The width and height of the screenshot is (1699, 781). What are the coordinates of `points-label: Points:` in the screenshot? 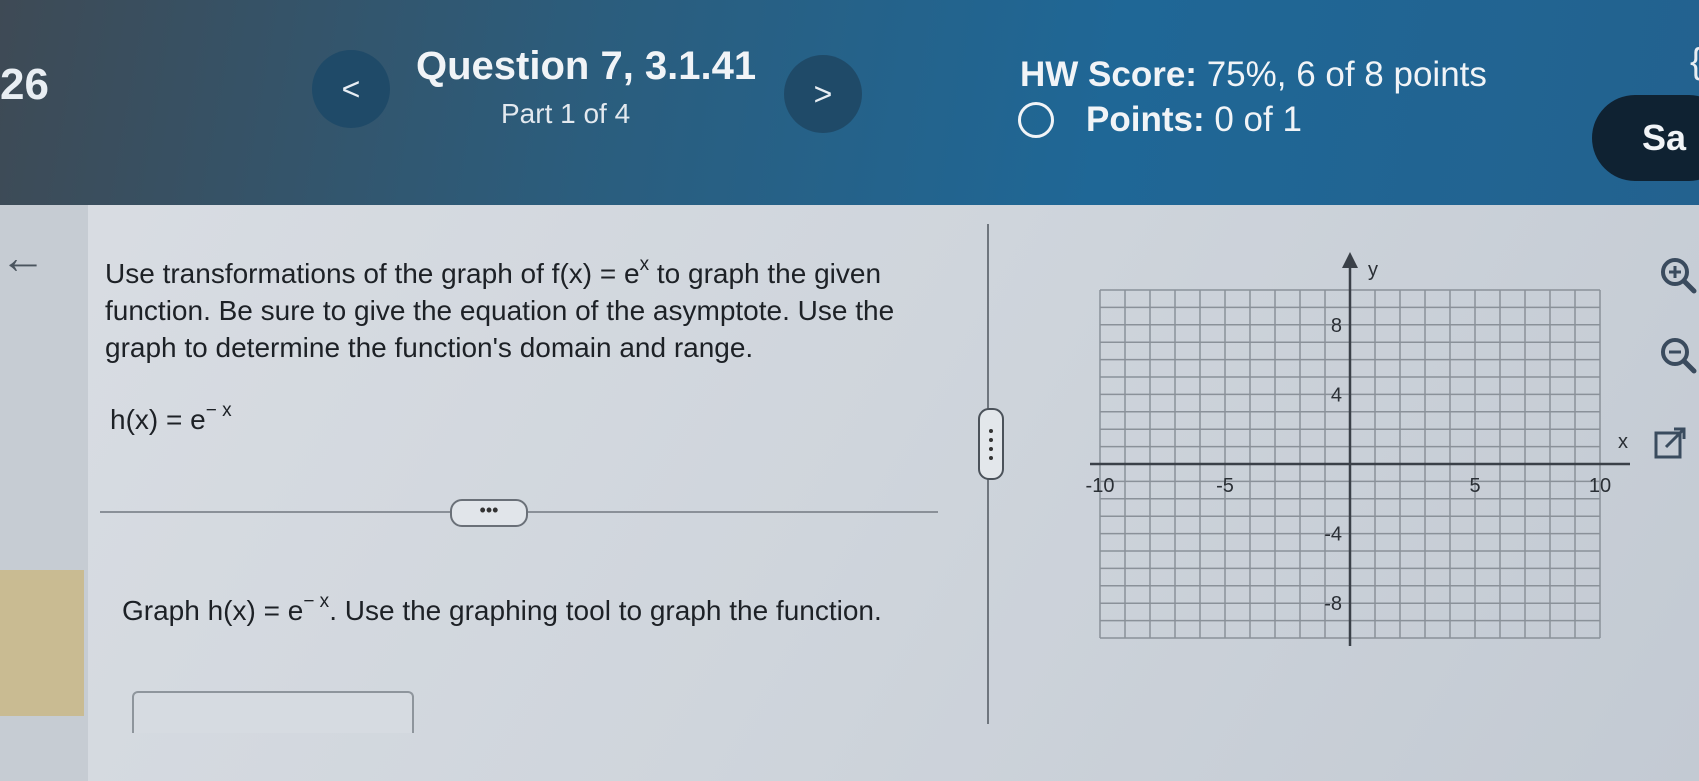 It's located at (1145, 119).